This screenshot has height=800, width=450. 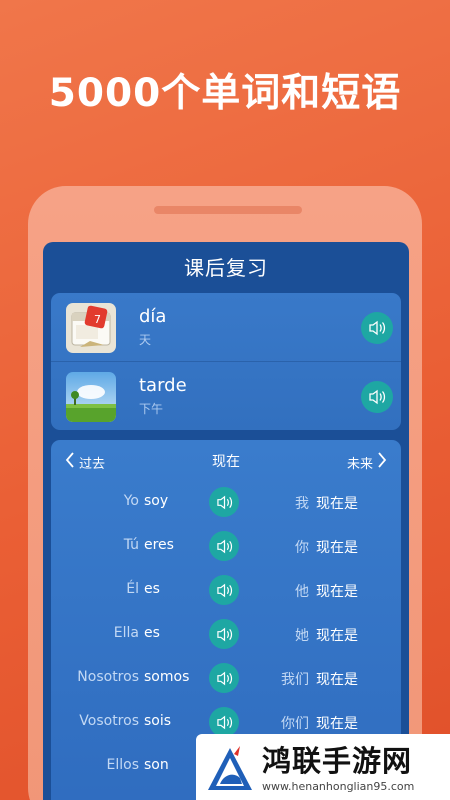 I want to click on conjugation-row: Él es 他 现在是, so click(x=226, y=590).